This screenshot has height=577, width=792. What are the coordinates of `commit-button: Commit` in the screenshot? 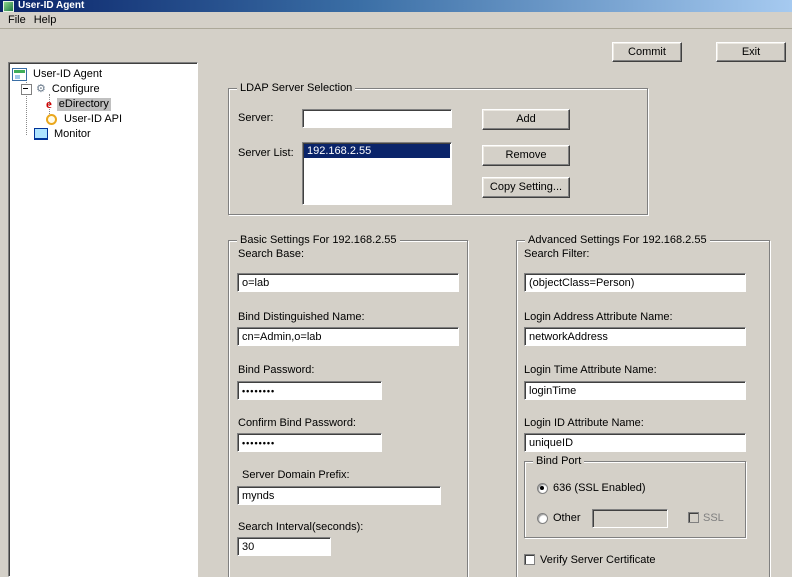 It's located at (647, 52).